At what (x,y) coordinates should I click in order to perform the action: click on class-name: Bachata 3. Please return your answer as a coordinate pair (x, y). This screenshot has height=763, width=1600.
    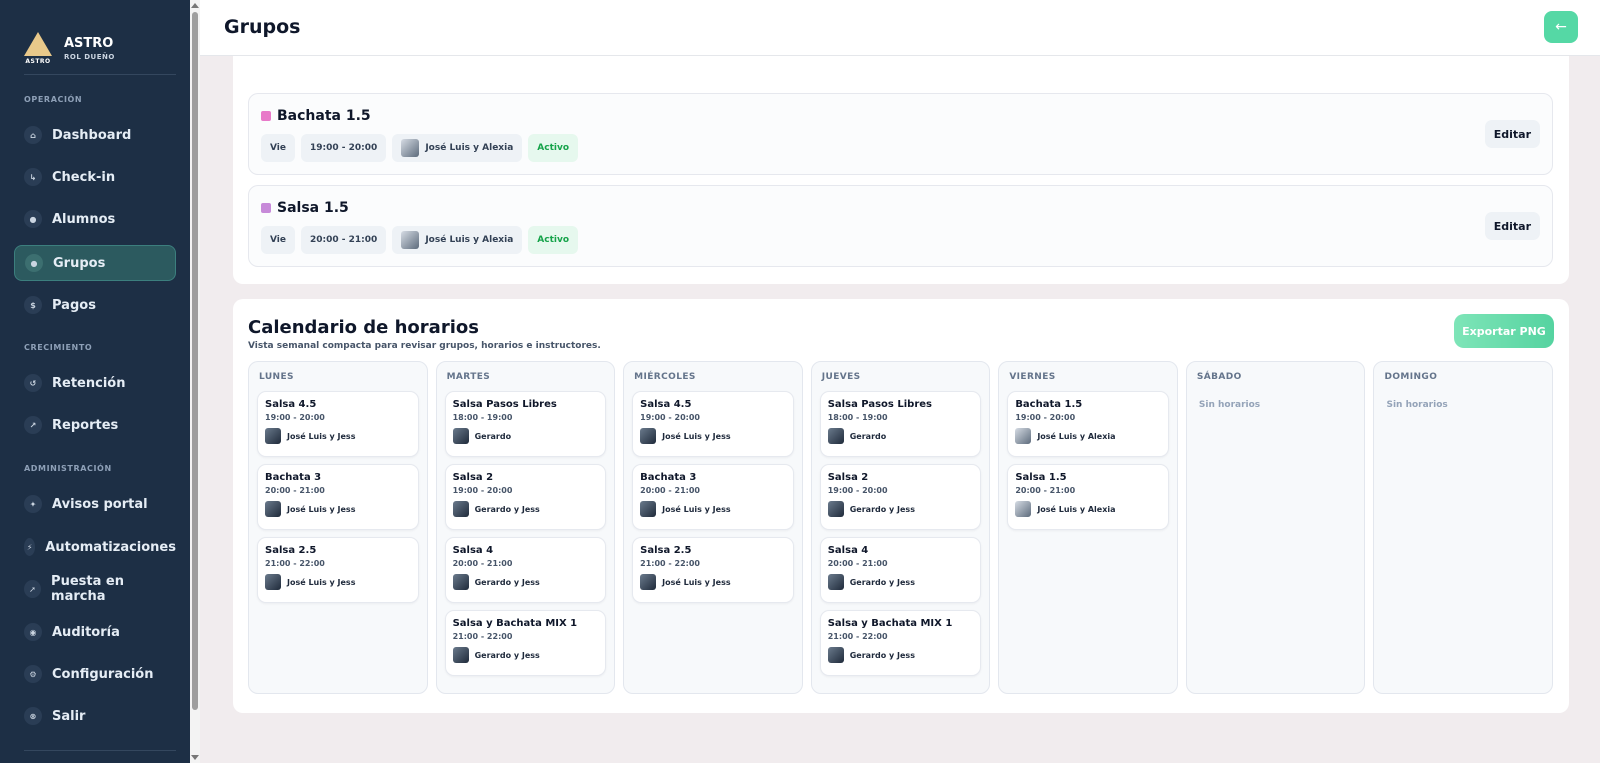
    Looking at the image, I should click on (293, 477).